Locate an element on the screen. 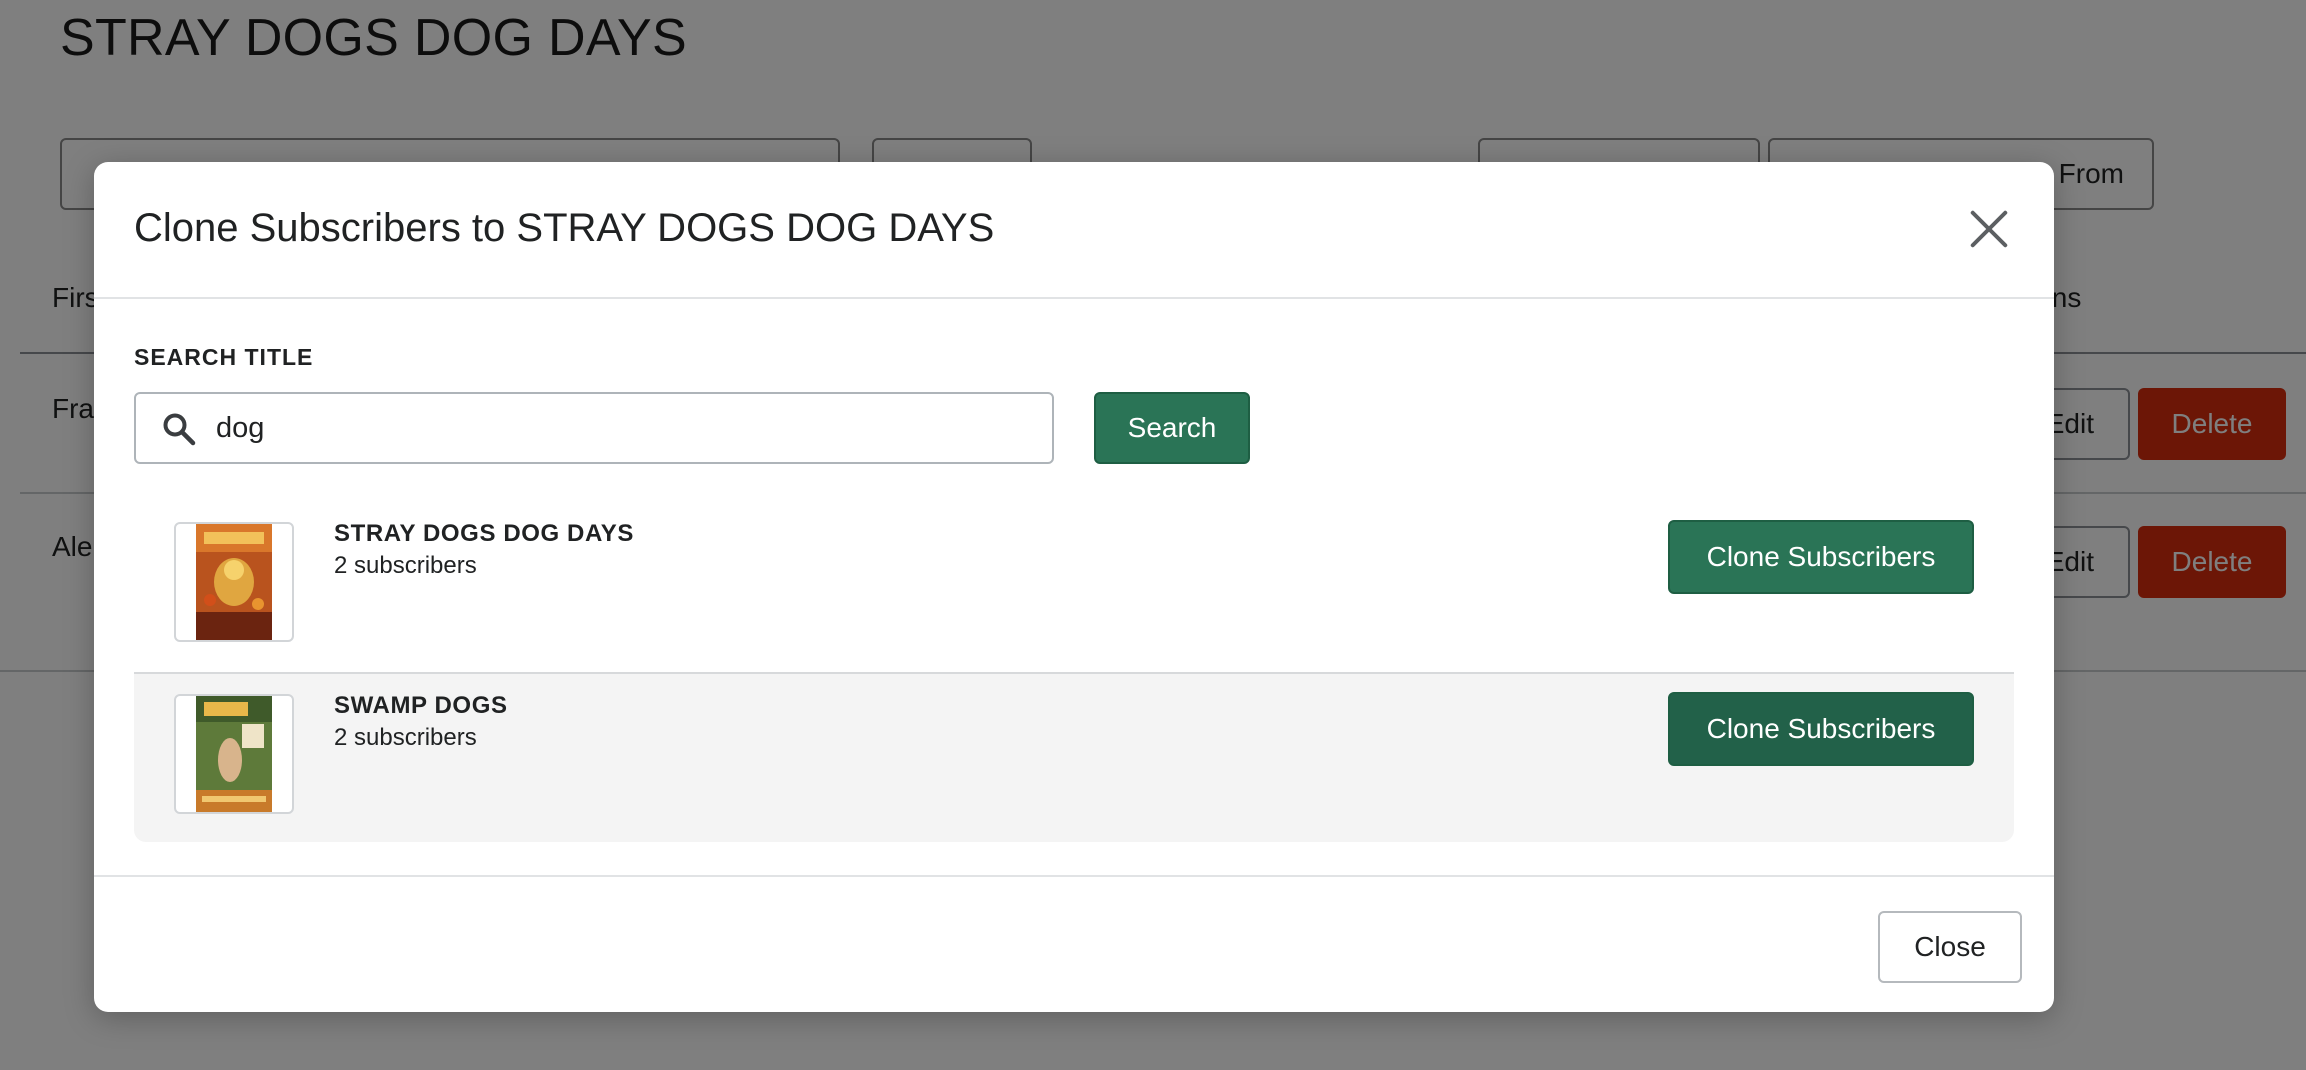  search-input is located at coordinates (629, 428).